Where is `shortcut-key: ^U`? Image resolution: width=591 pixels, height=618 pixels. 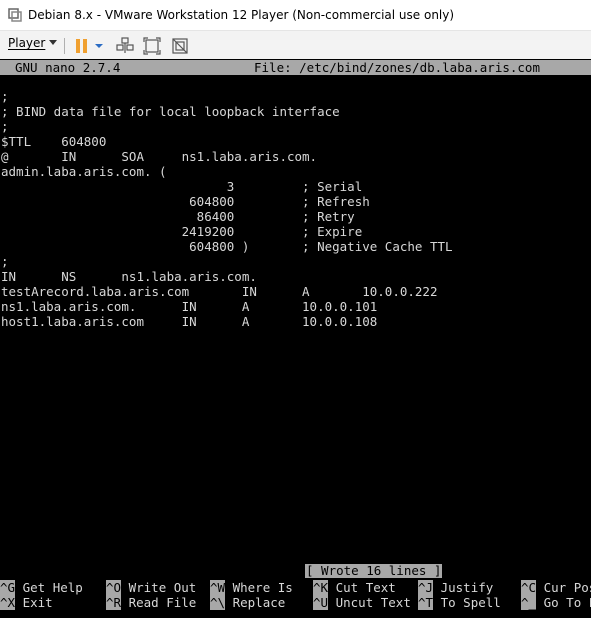 shortcut-key: ^U is located at coordinates (321, 602).